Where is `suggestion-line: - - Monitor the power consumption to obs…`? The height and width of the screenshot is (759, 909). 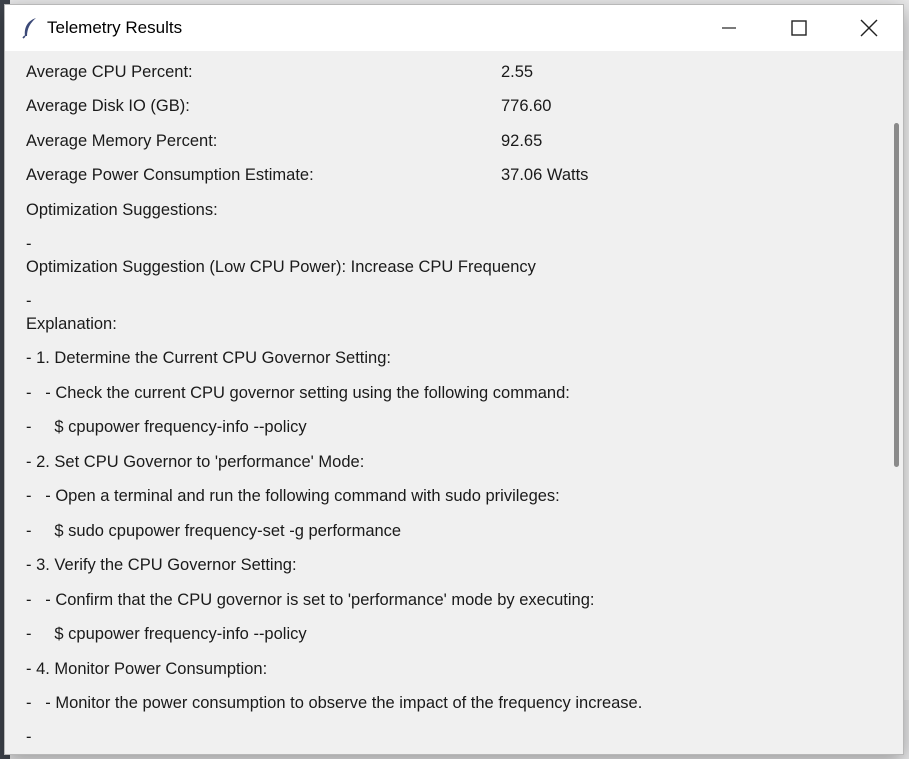 suggestion-line: - - Monitor the power consumption to obs… is located at coordinates (334, 703).